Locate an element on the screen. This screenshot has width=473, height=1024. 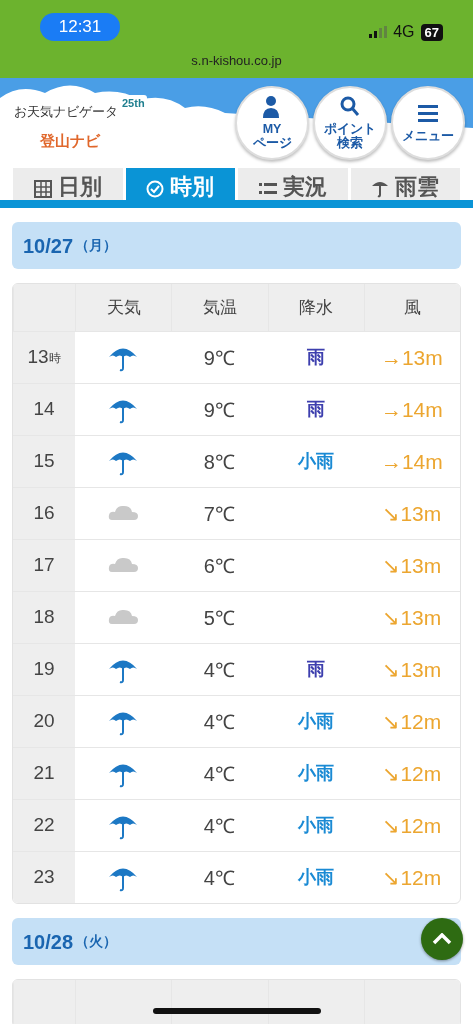
hour-cell: 16 is located at coordinates (44, 513).